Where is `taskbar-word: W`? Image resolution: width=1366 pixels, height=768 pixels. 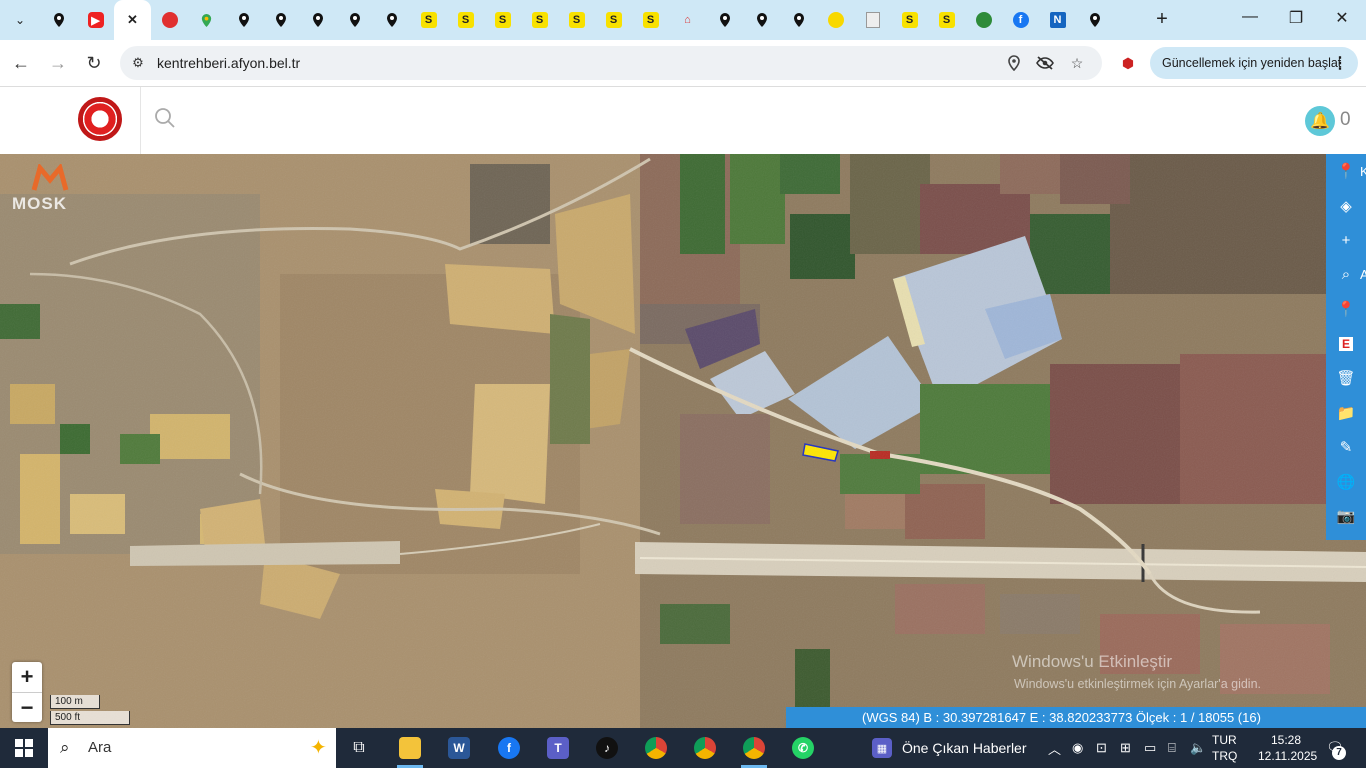
taskbar-word: W is located at coordinates (459, 748).